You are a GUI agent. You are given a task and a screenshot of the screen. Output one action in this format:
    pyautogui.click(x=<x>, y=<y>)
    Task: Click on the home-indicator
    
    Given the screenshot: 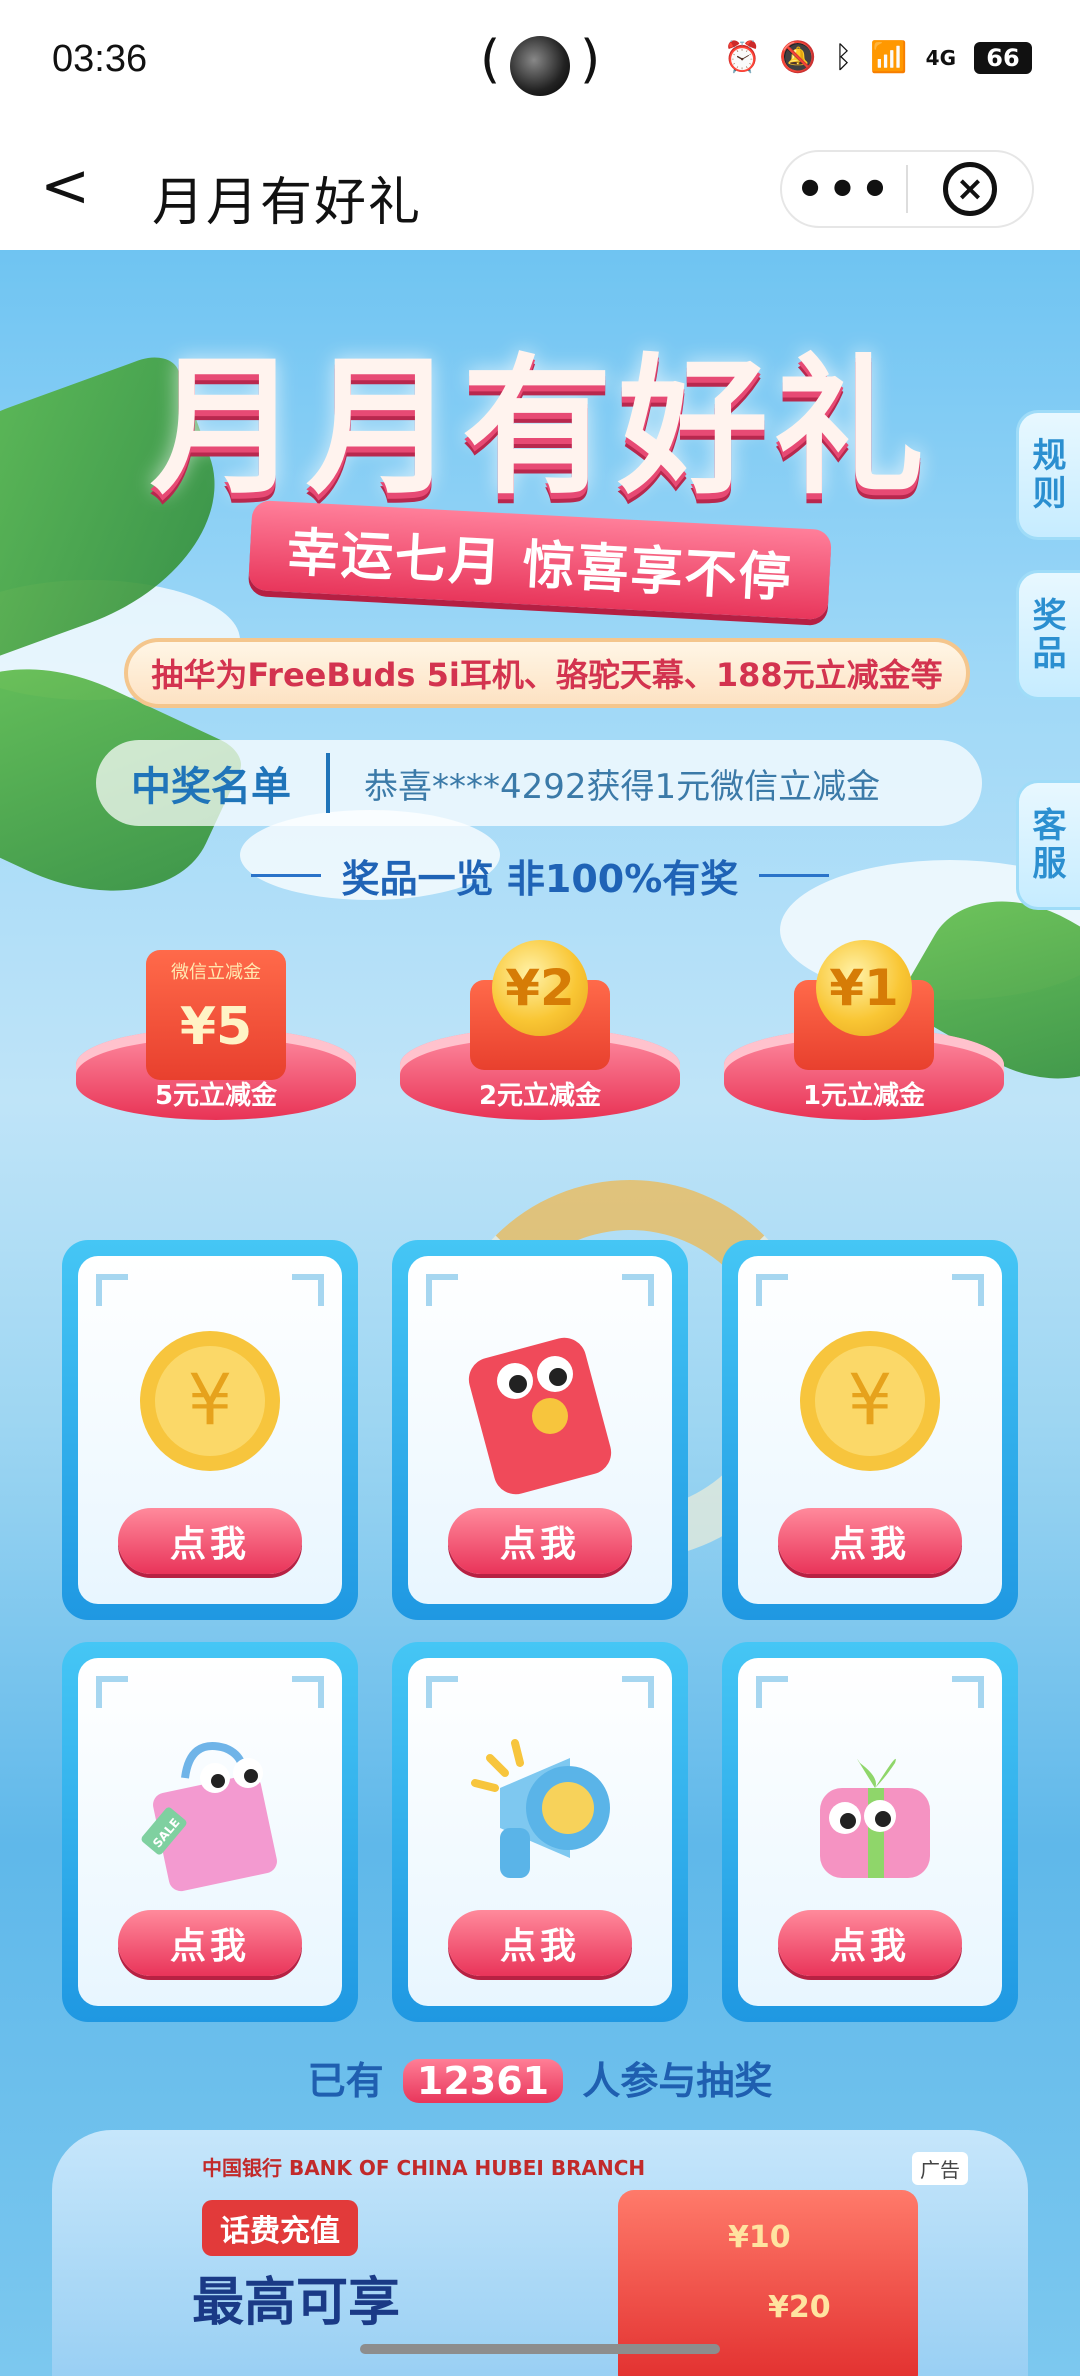 What is the action you would take?
    pyautogui.click(x=540, y=2349)
    